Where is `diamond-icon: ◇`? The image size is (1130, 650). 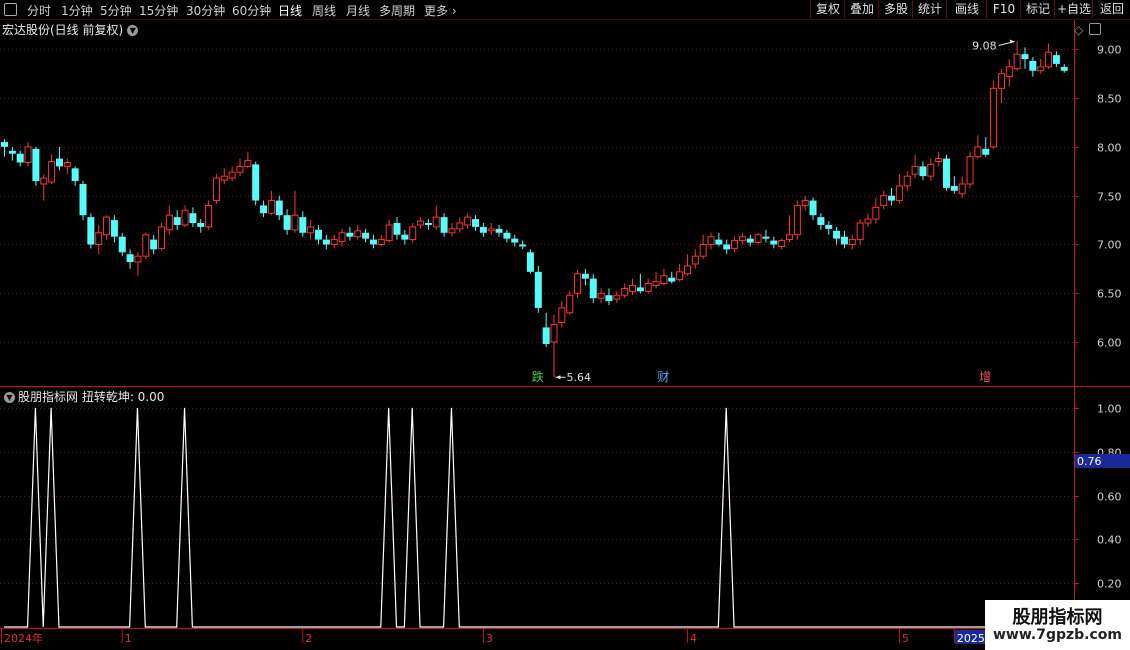
diamond-icon: ◇ is located at coordinates (1078, 30).